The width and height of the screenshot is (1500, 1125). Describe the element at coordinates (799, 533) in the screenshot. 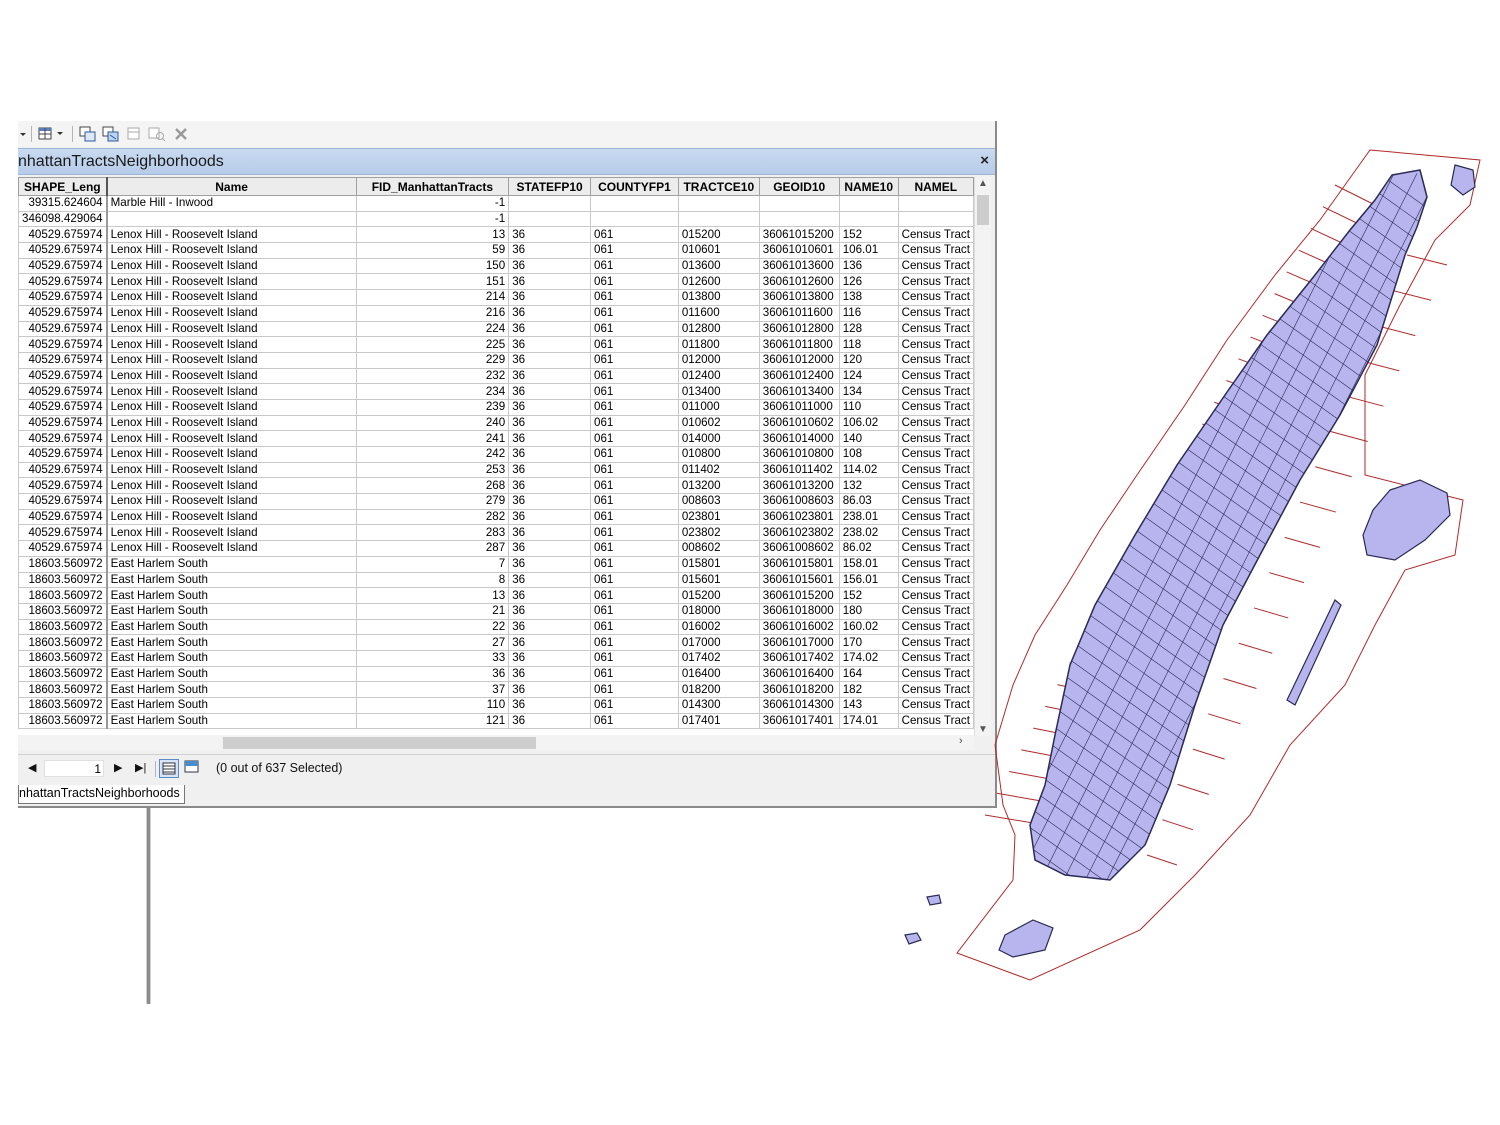

I see `table-cell: 36061023802` at that location.